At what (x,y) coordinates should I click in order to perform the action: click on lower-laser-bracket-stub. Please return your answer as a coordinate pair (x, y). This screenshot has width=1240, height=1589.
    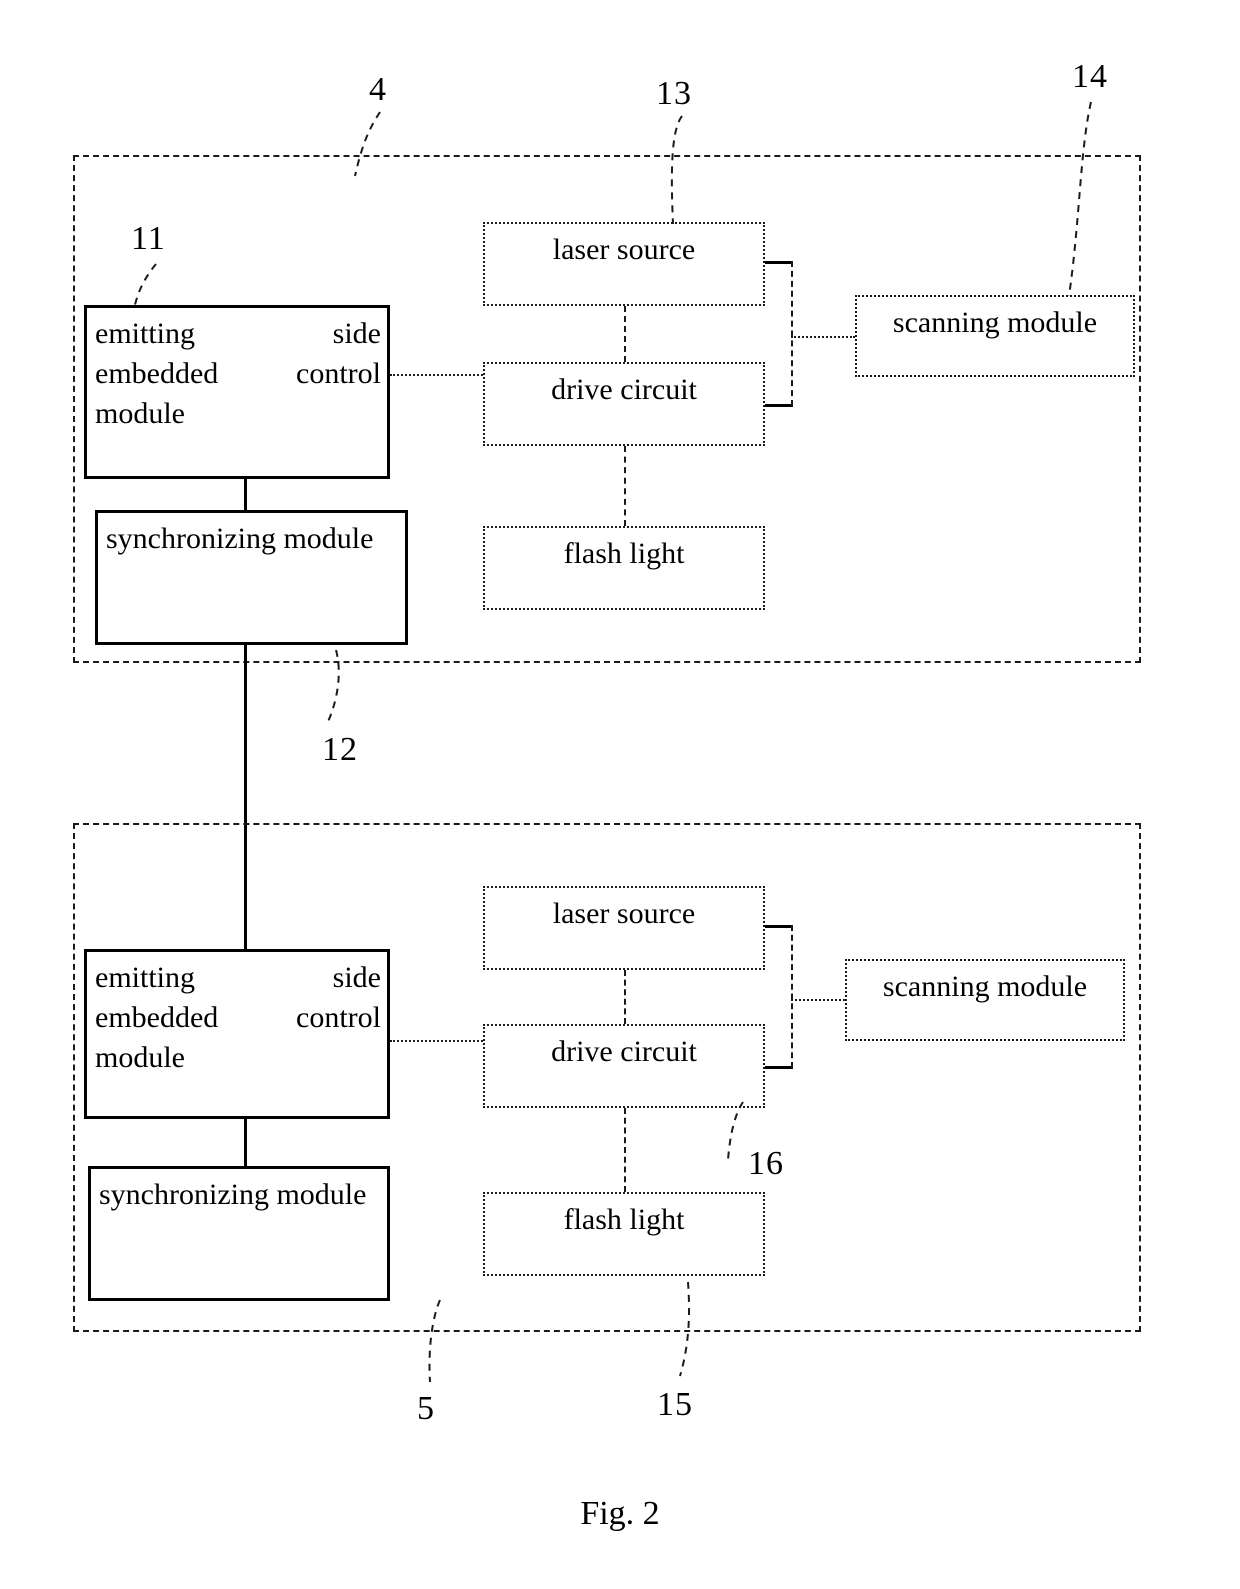
    Looking at the image, I should click on (779, 926).